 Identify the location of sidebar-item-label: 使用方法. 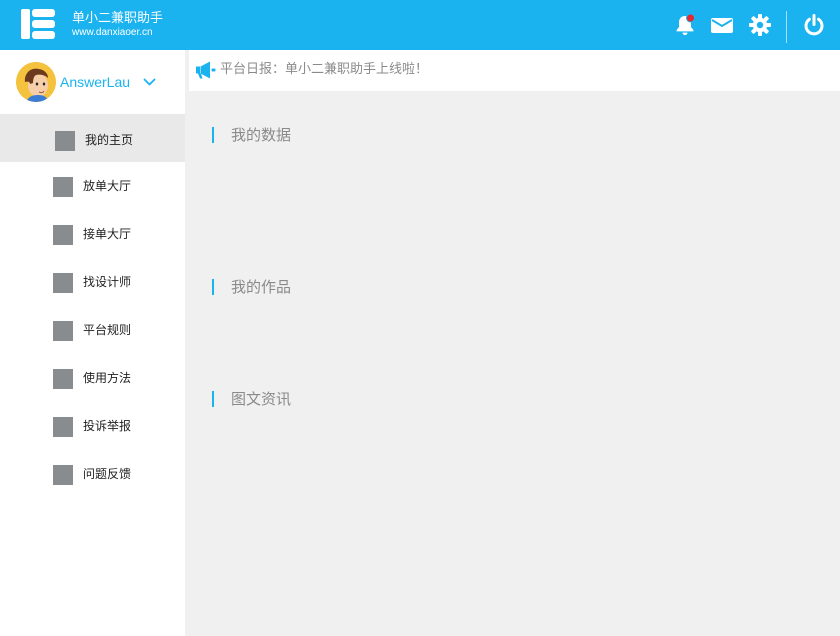
(107, 378).